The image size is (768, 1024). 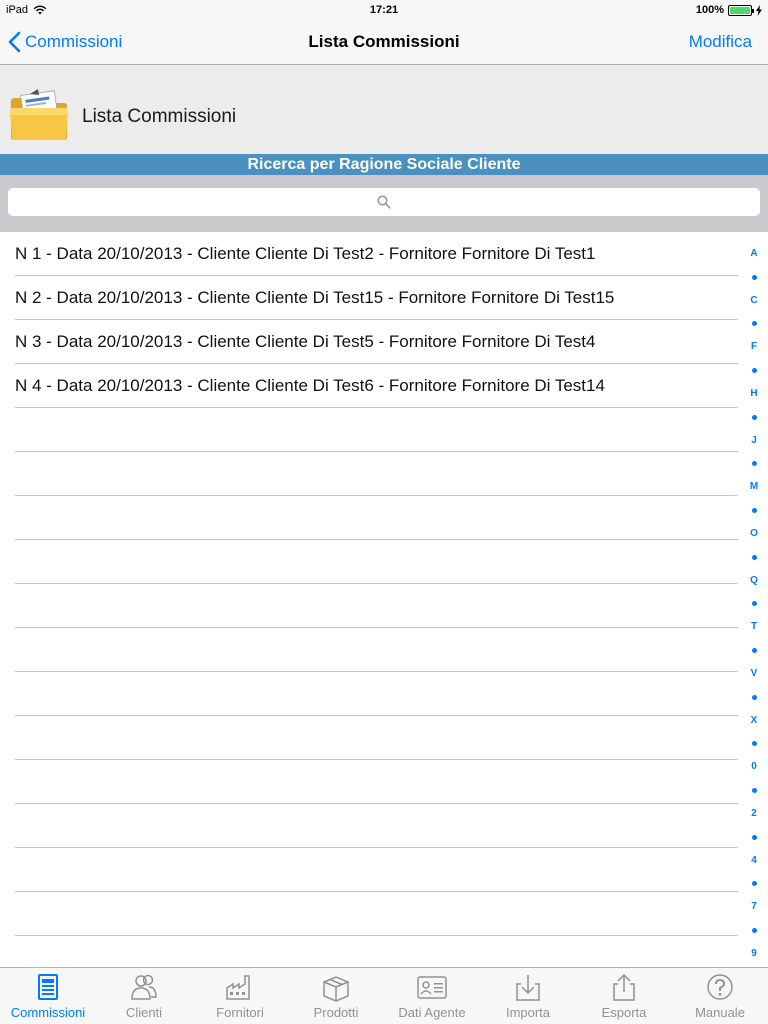 What do you see at coordinates (754, 487) in the screenshot?
I see `index-letter: M` at bounding box center [754, 487].